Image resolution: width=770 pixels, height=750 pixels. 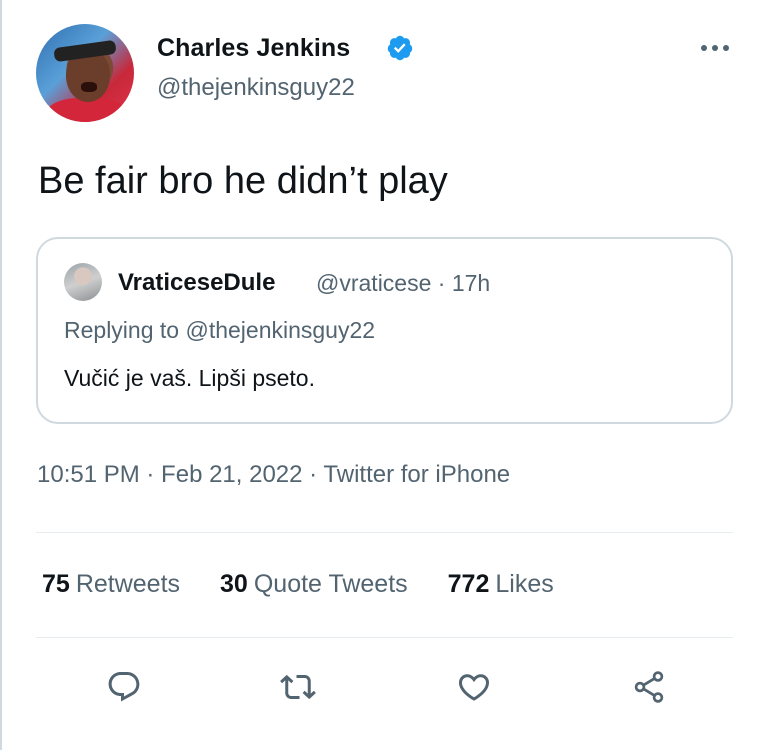 I want to click on replying-label: Replying to, so click(x=122, y=330).